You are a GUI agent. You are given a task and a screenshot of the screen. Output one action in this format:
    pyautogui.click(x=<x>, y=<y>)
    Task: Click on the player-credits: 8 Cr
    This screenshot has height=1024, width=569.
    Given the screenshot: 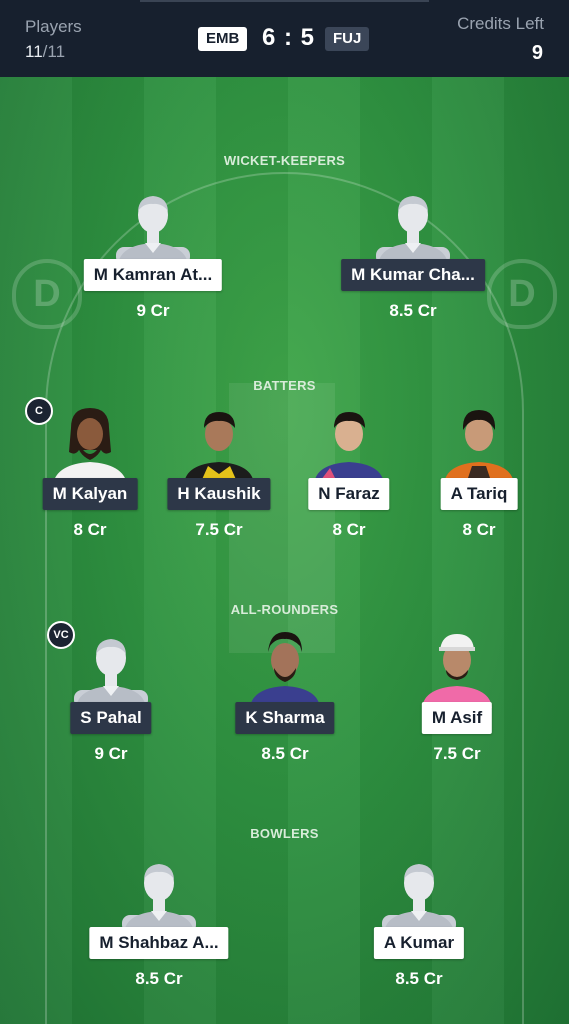 What is the action you would take?
    pyautogui.click(x=479, y=529)
    